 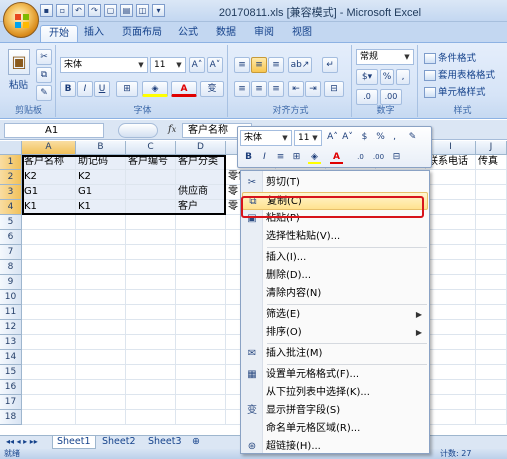 I want to click on cell: 客户编号, so click(x=151, y=162).